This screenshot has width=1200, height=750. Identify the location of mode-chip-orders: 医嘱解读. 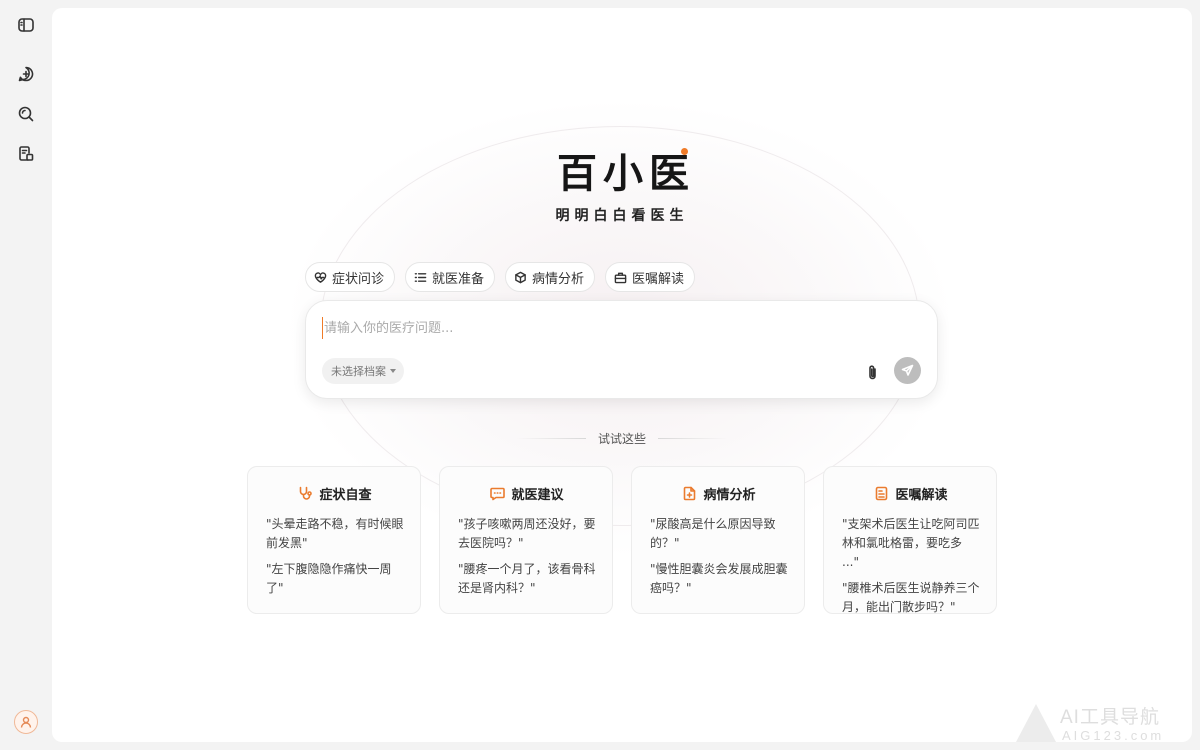
(650, 277).